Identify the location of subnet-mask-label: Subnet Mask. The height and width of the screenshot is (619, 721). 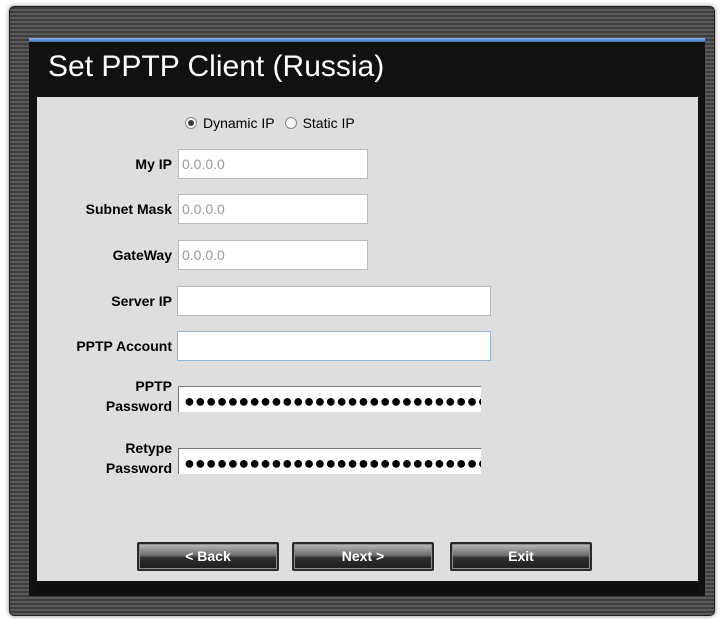
(128, 209).